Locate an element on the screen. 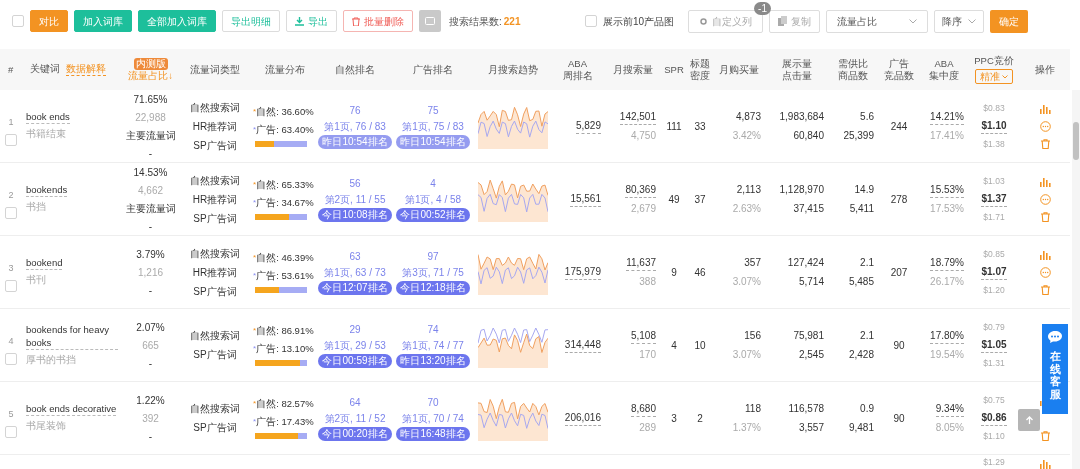 This screenshot has width=1080, height=469. image-icon is located at coordinates (430, 21).